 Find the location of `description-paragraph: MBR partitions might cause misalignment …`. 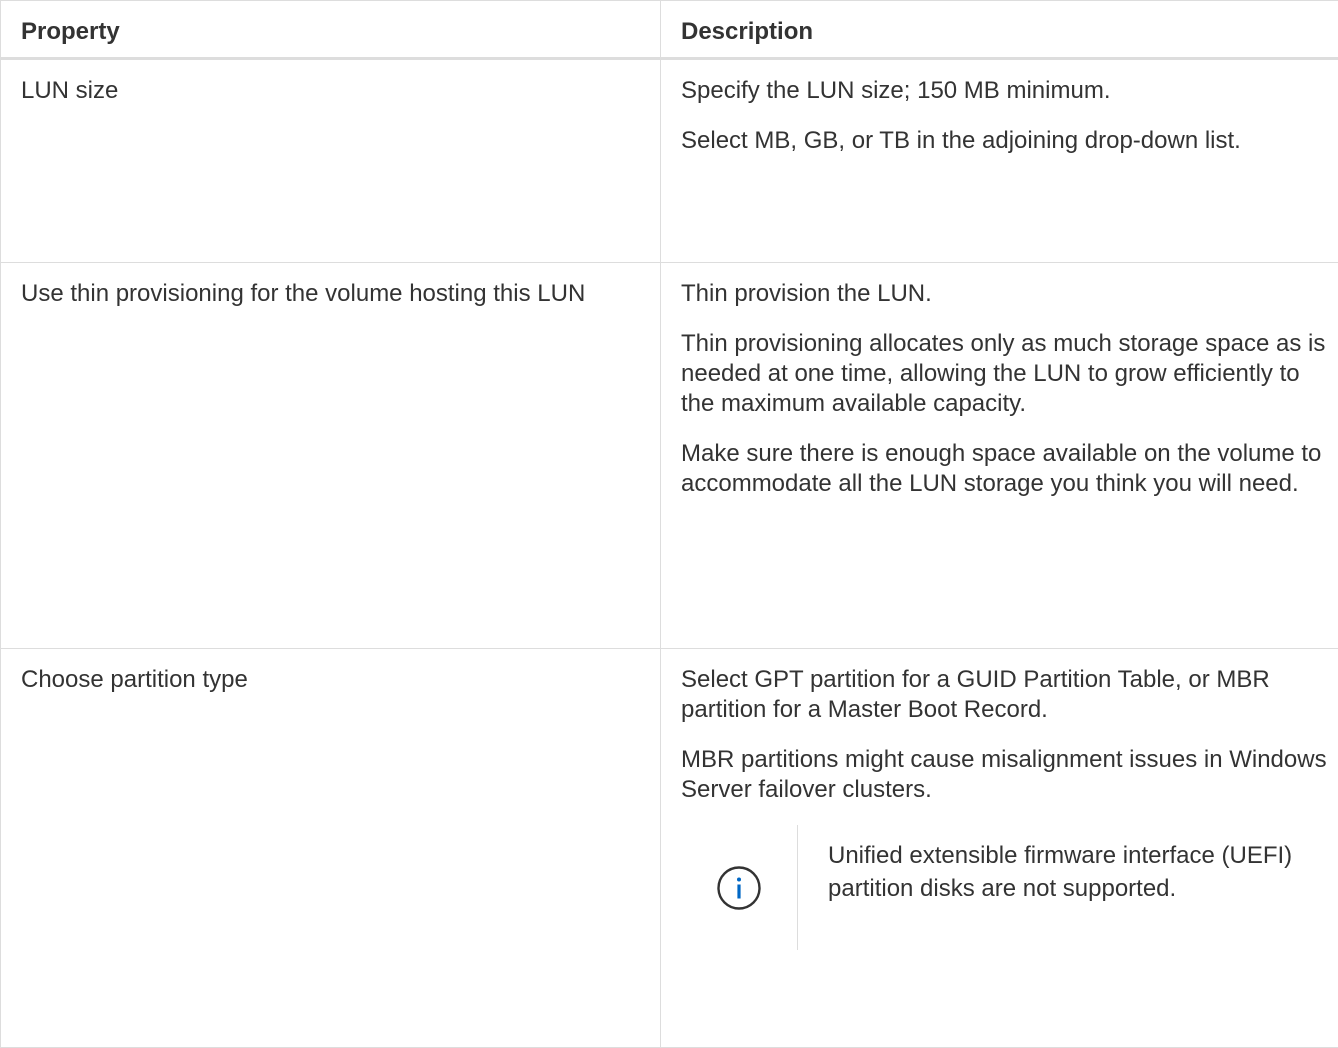

description-paragraph: MBR partitions might cause misalignment … is located at coordinates (1005, 775).